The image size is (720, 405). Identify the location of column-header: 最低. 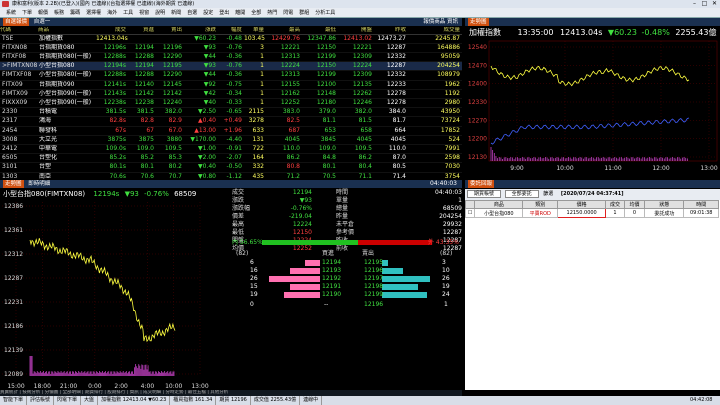
(320, 31).